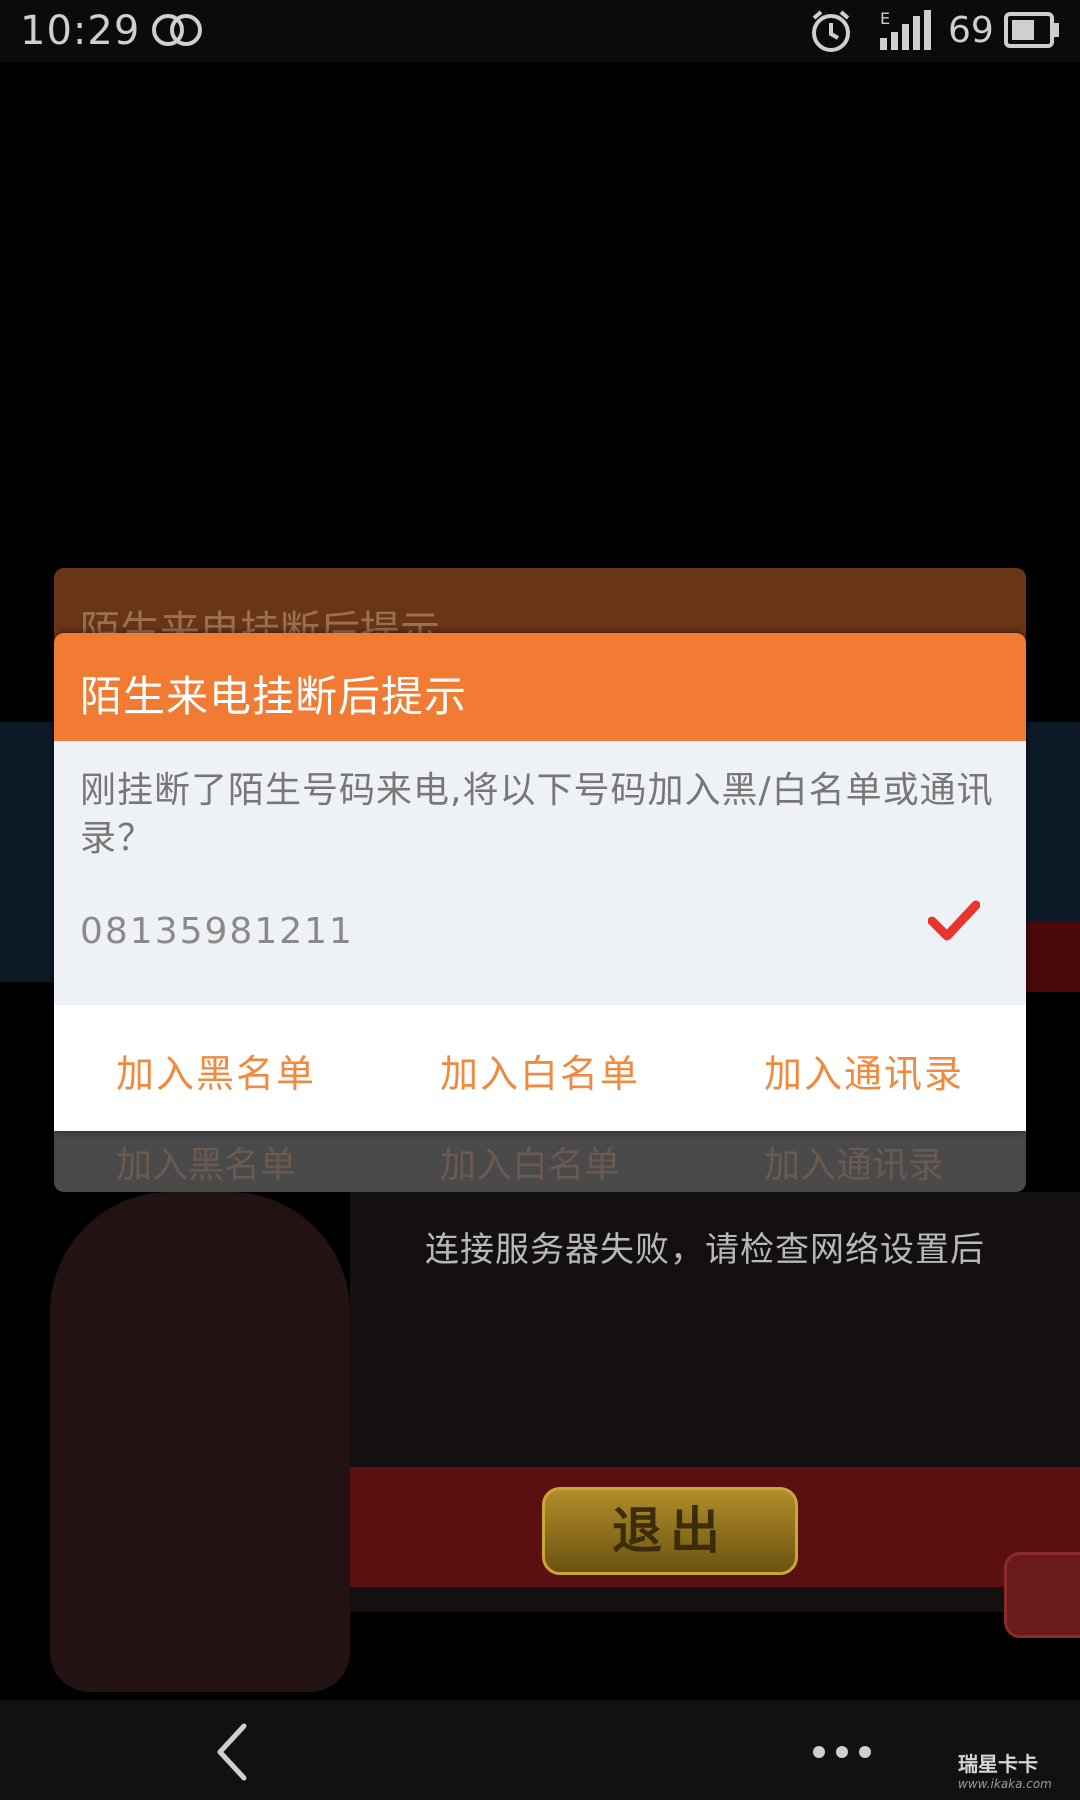 This screenshot has height=1800, width=1080. What do you see at coordinates (885, 19) in the screenshot?
I see `network-type: E` at bounding box center [885, 19].